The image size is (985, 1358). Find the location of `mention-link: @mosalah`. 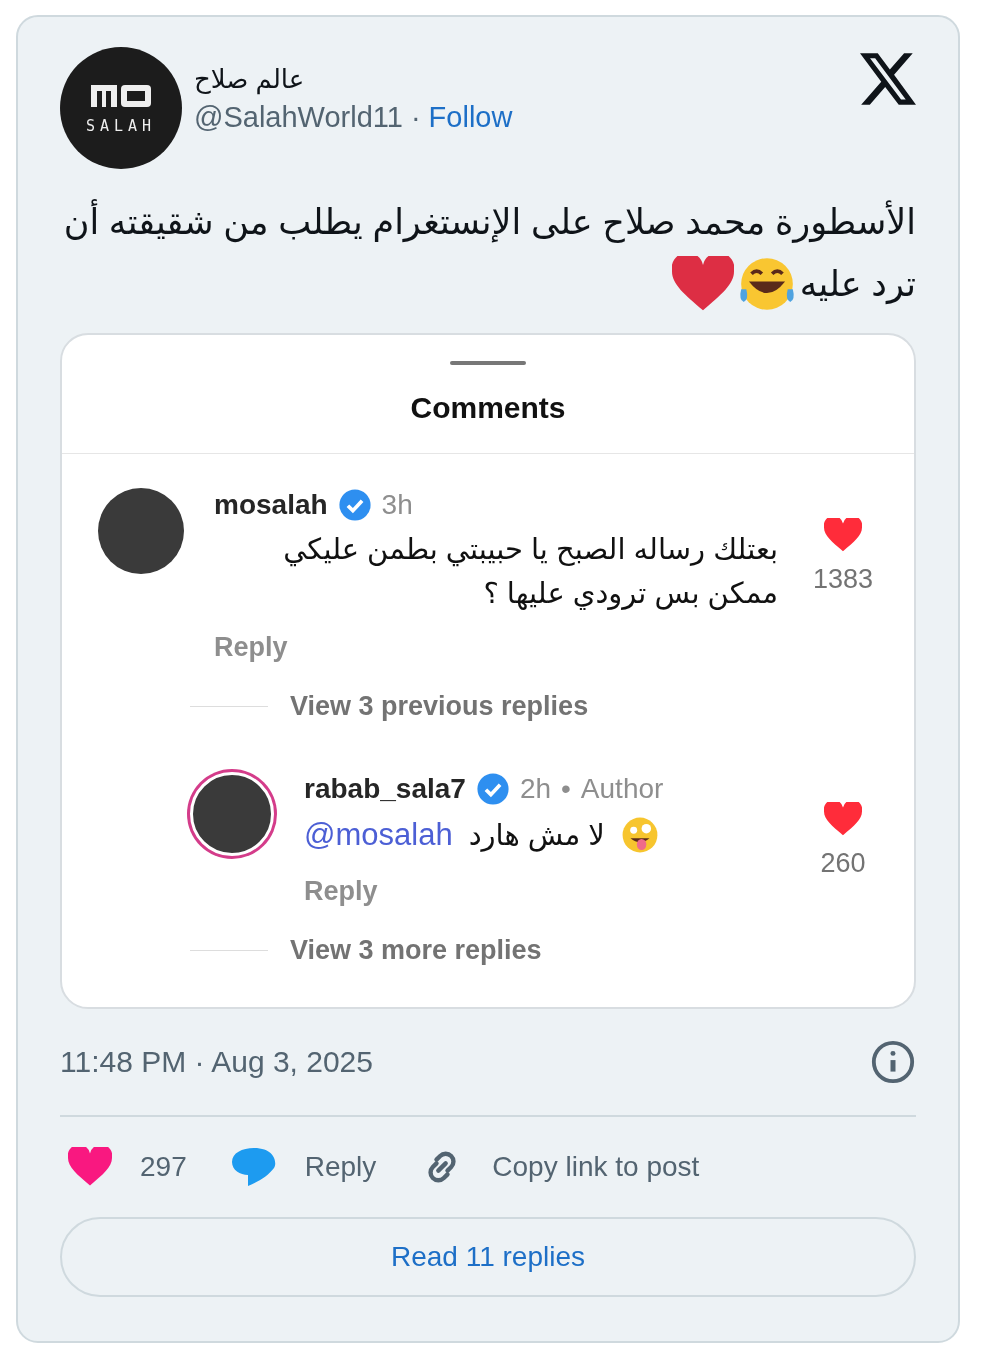

mention-link: @mosalah is located at coordinates (378, 835).